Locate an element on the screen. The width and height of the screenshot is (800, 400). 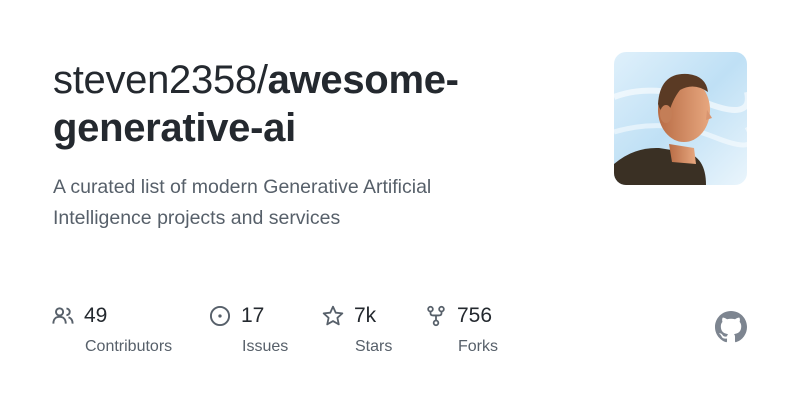
issues-label: Issues is located at coordinates (265, 346).